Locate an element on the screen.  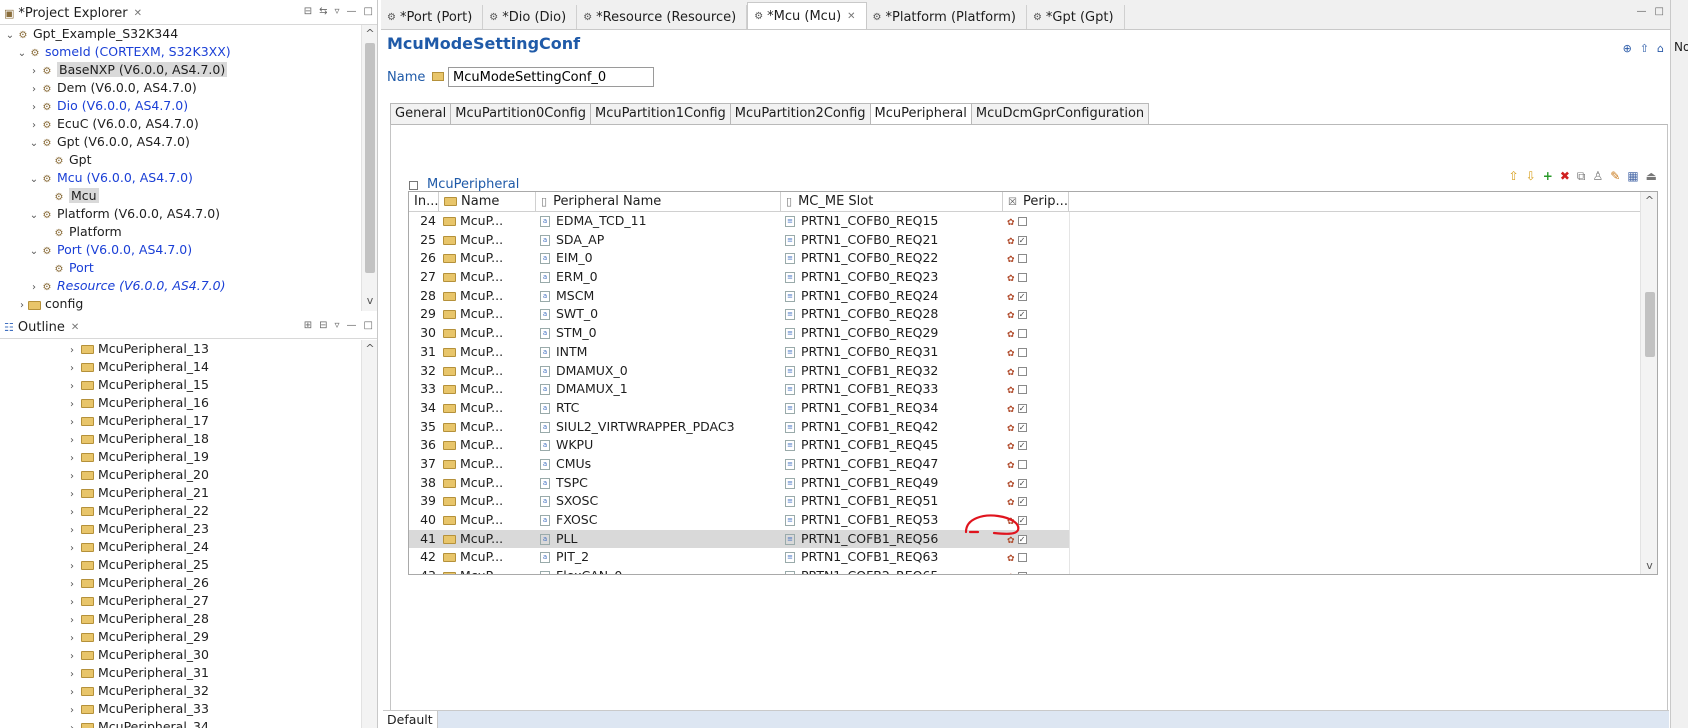
peripheral-name-cell: a DMAMUX_0 is located at coordinates (658, 371).